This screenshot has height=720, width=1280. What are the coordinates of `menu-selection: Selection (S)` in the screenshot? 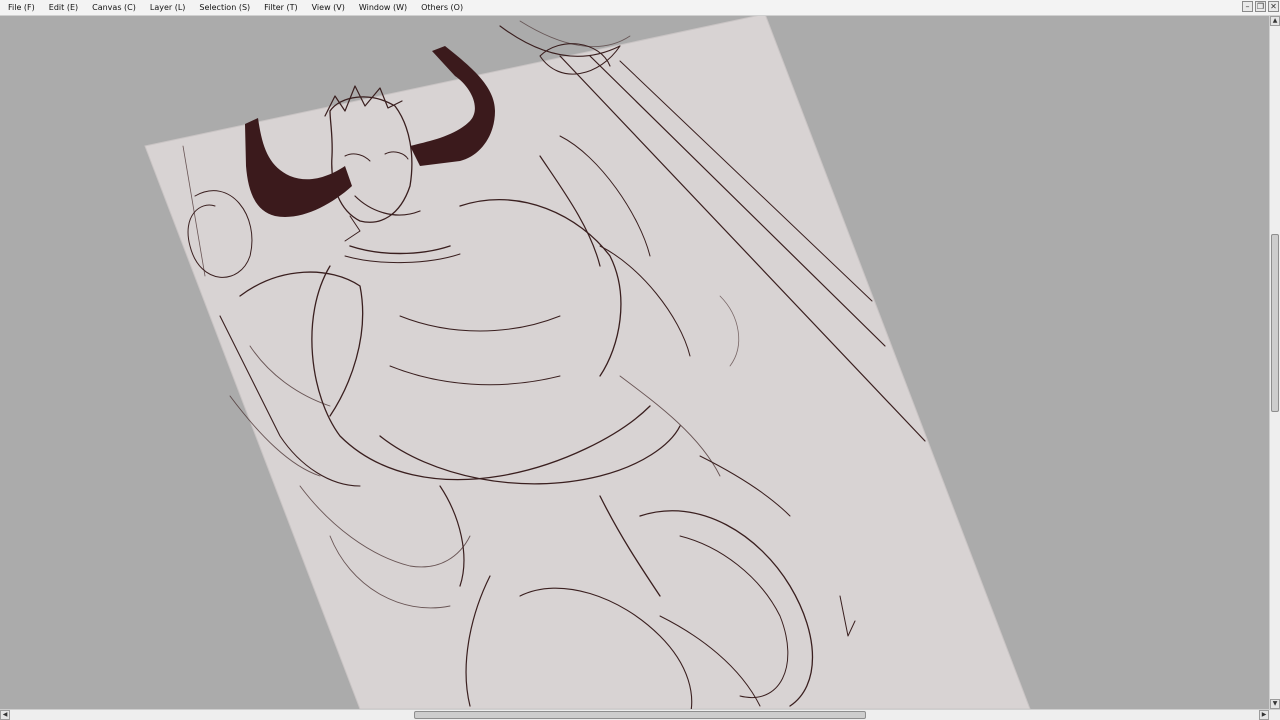 It's located at (224, 8).